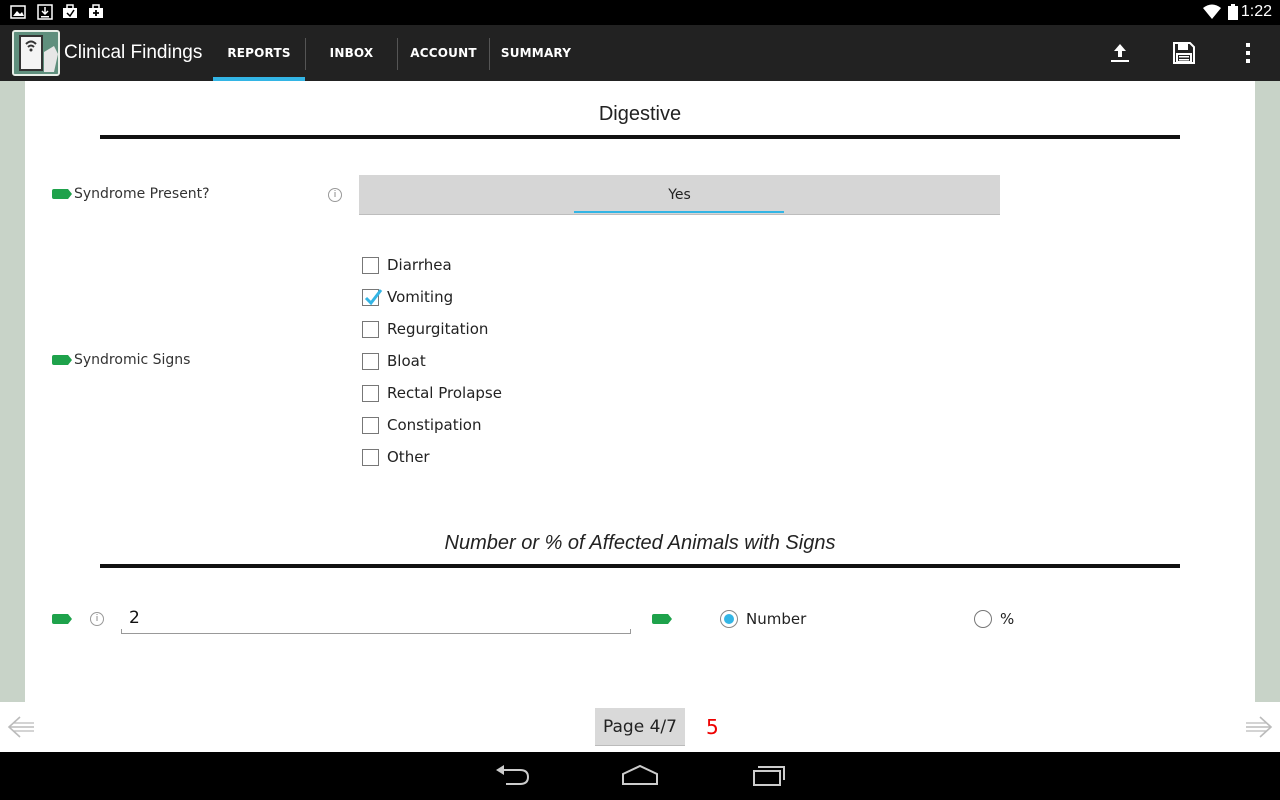  I want to click on syndrome-present-toggle: Yes, so click(679, 195).